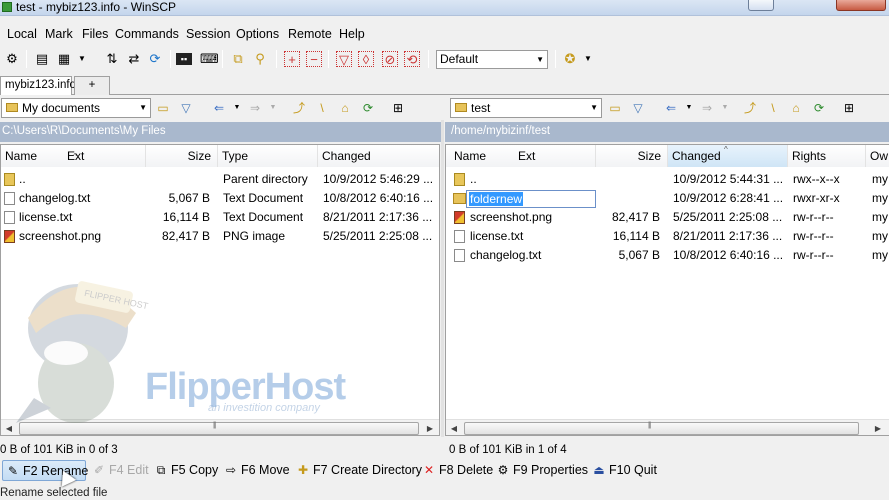 This screenshot has width=889, height=500. What do you see at coordinates (82, 59) in the screenshot?
I see `queue-dropdown-icon: ▼` at bounding box center [82, 59].